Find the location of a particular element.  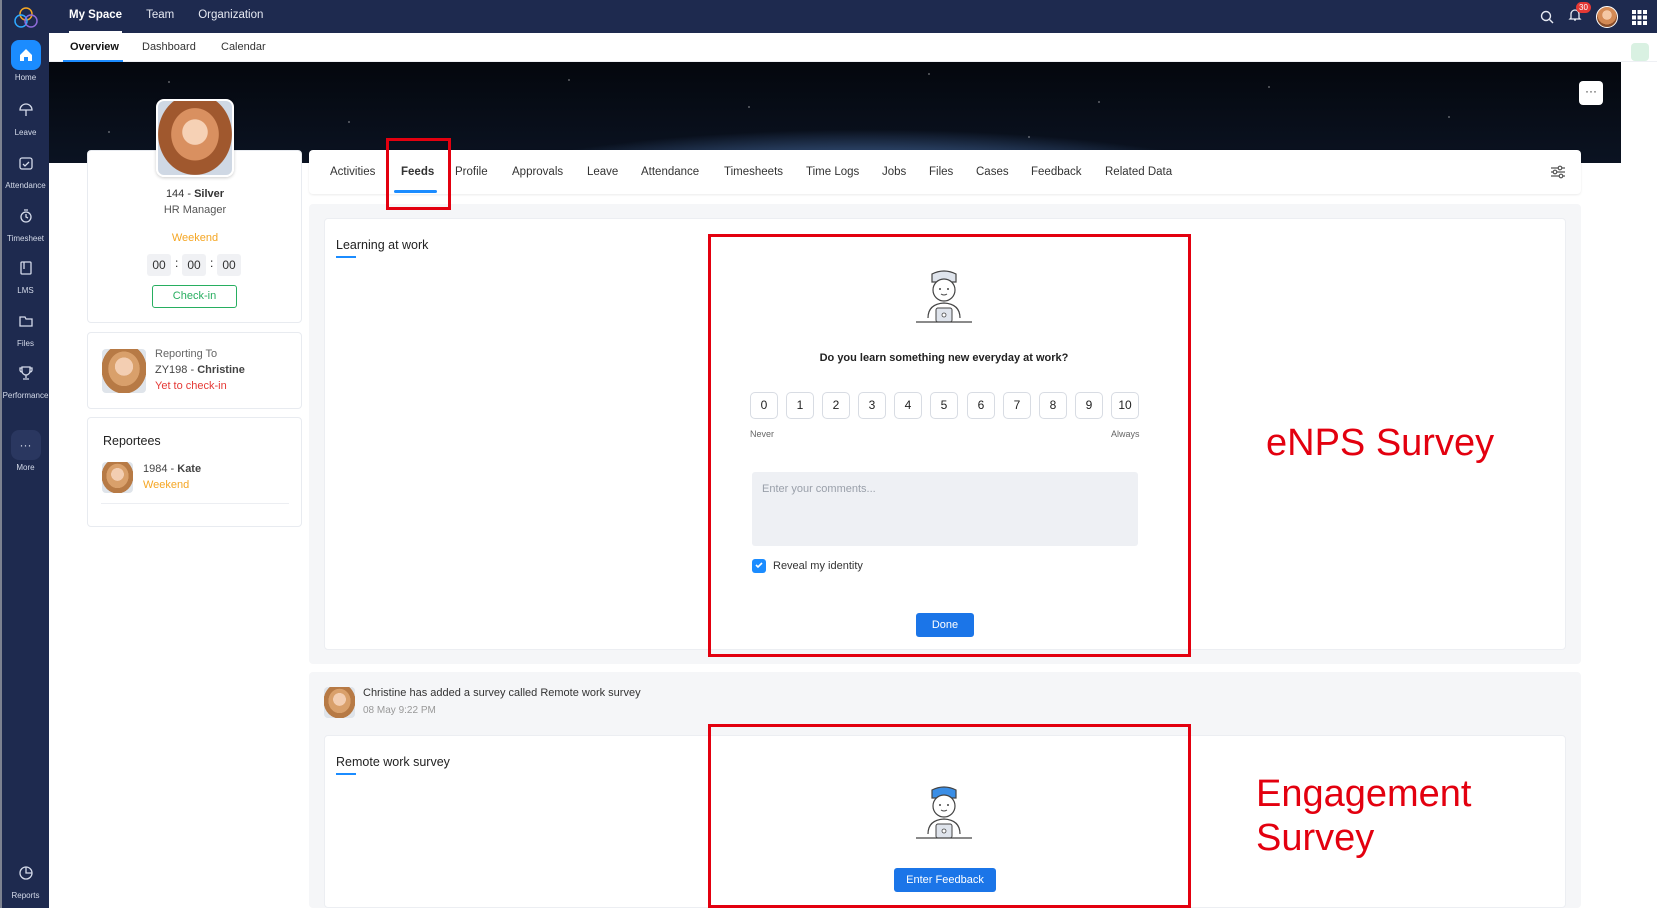

sidebar-item-more: ··· More is located at coordinates (25, 456).